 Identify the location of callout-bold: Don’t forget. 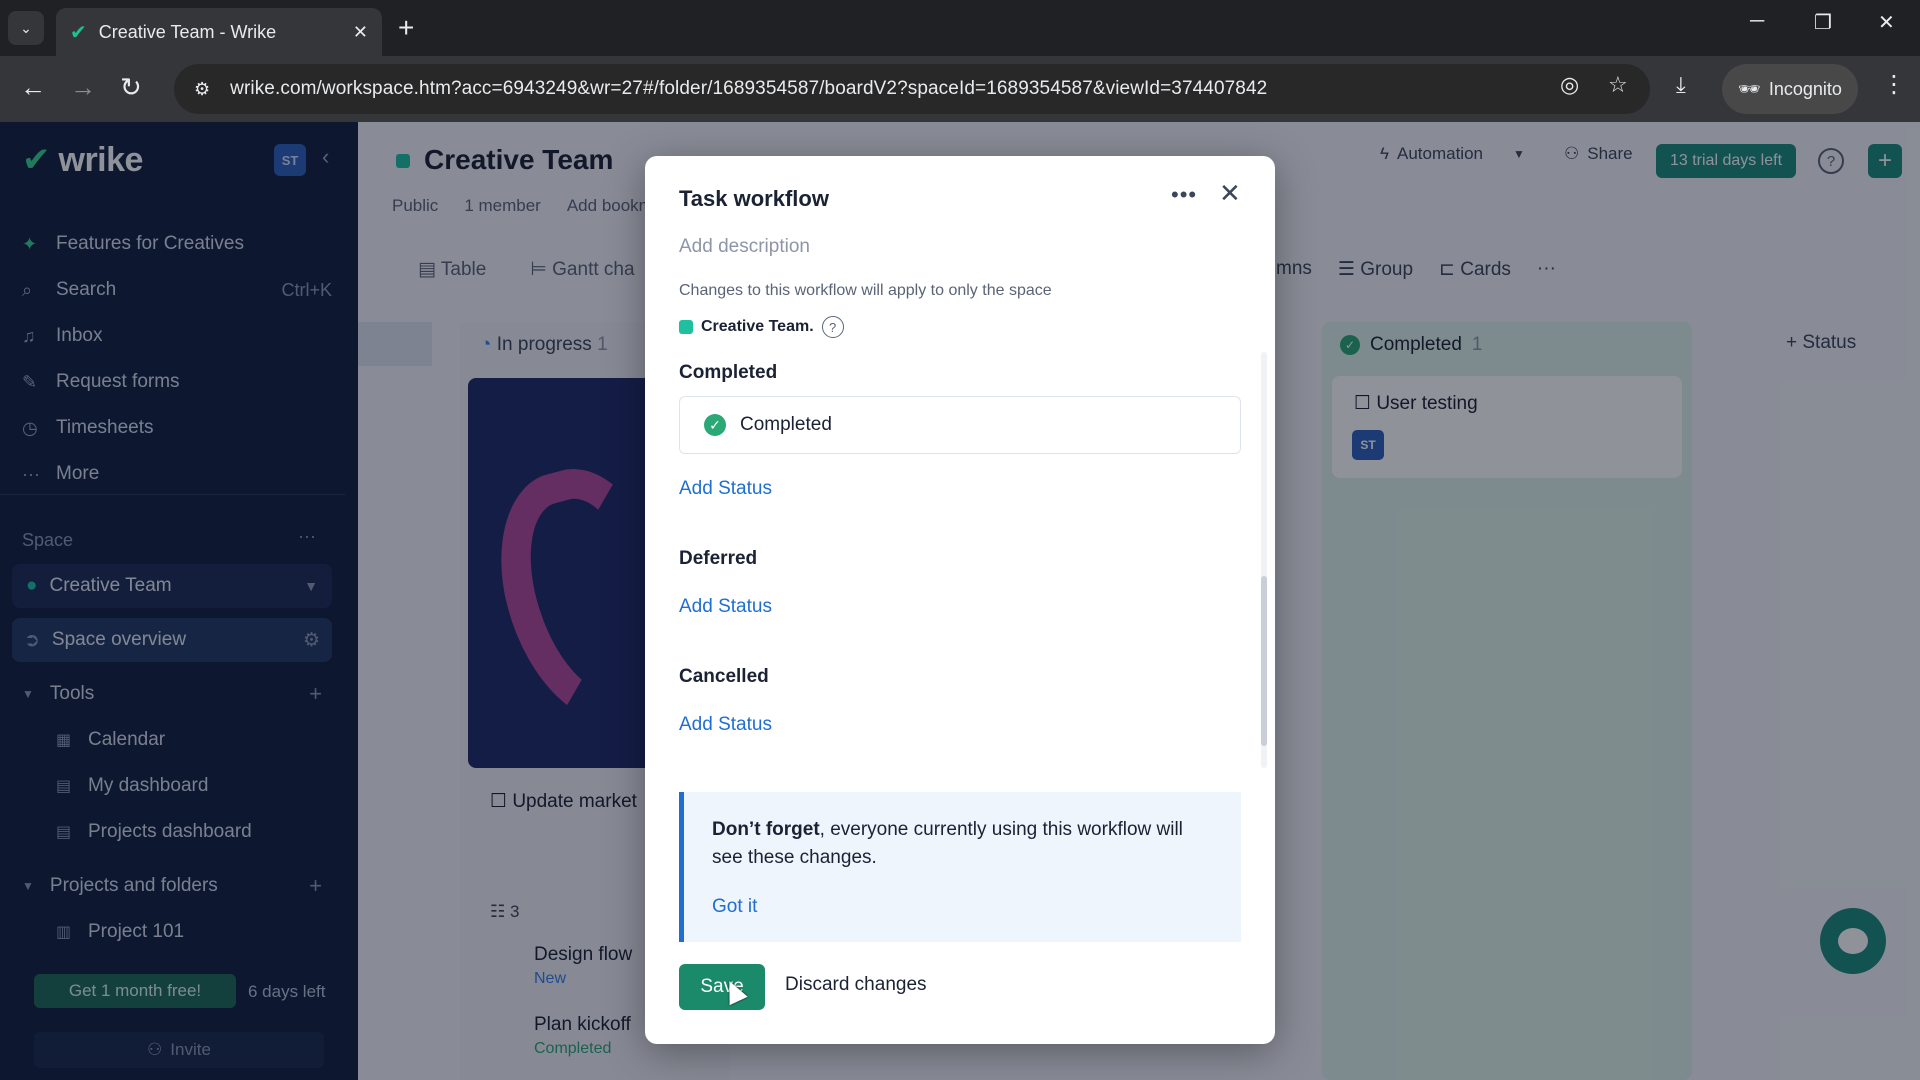
(766, 829).